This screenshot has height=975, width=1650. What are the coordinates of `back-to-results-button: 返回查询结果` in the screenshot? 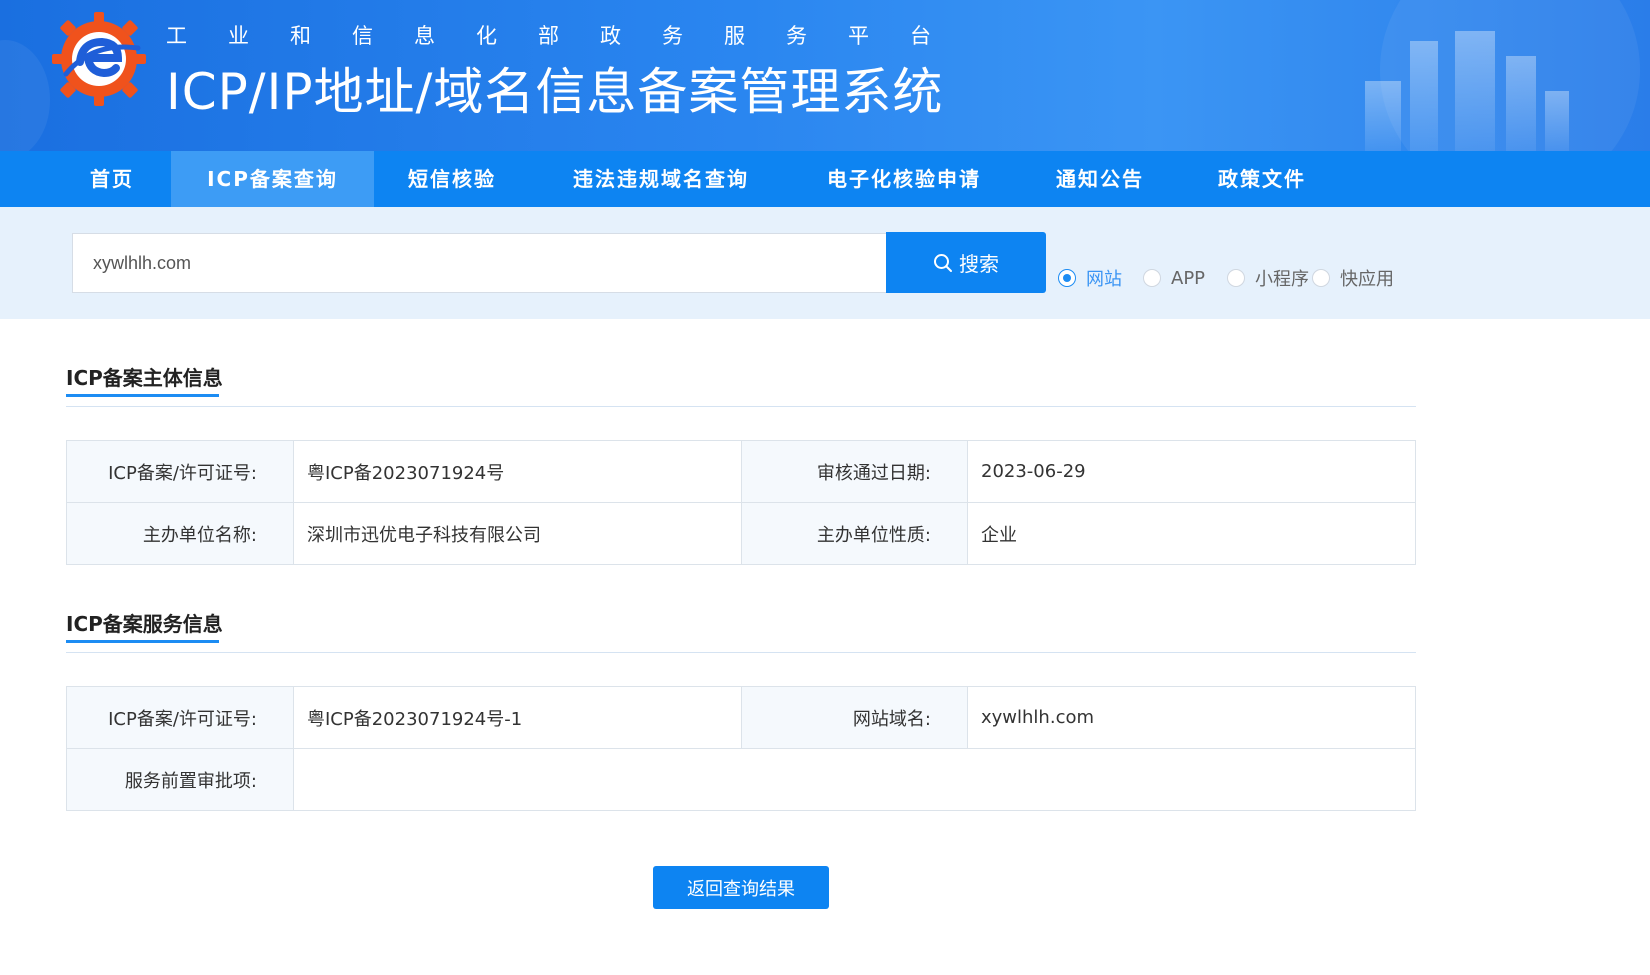 It's located at (741, 887).